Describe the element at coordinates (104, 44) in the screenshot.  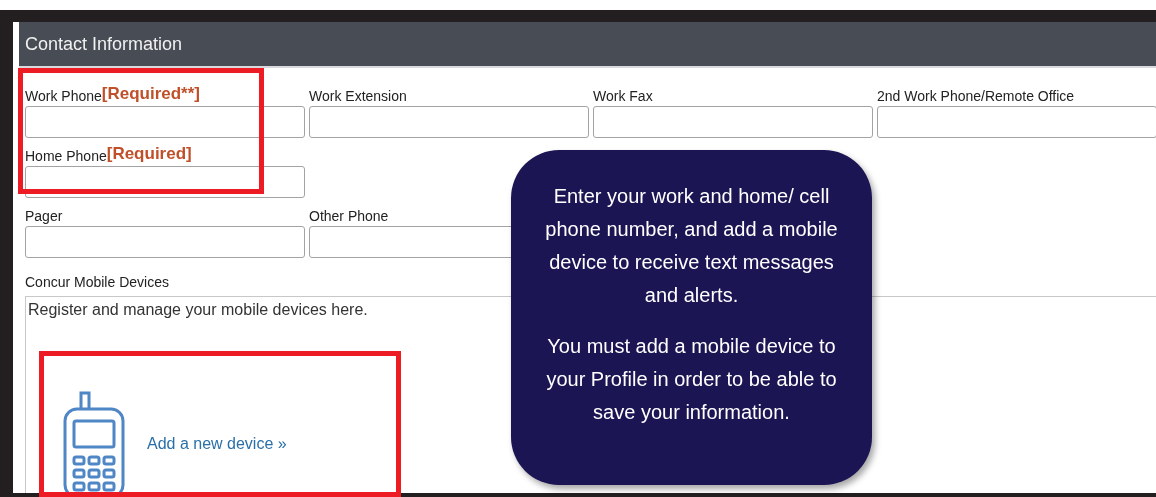
I see `section-title: Contact Information` at that location.